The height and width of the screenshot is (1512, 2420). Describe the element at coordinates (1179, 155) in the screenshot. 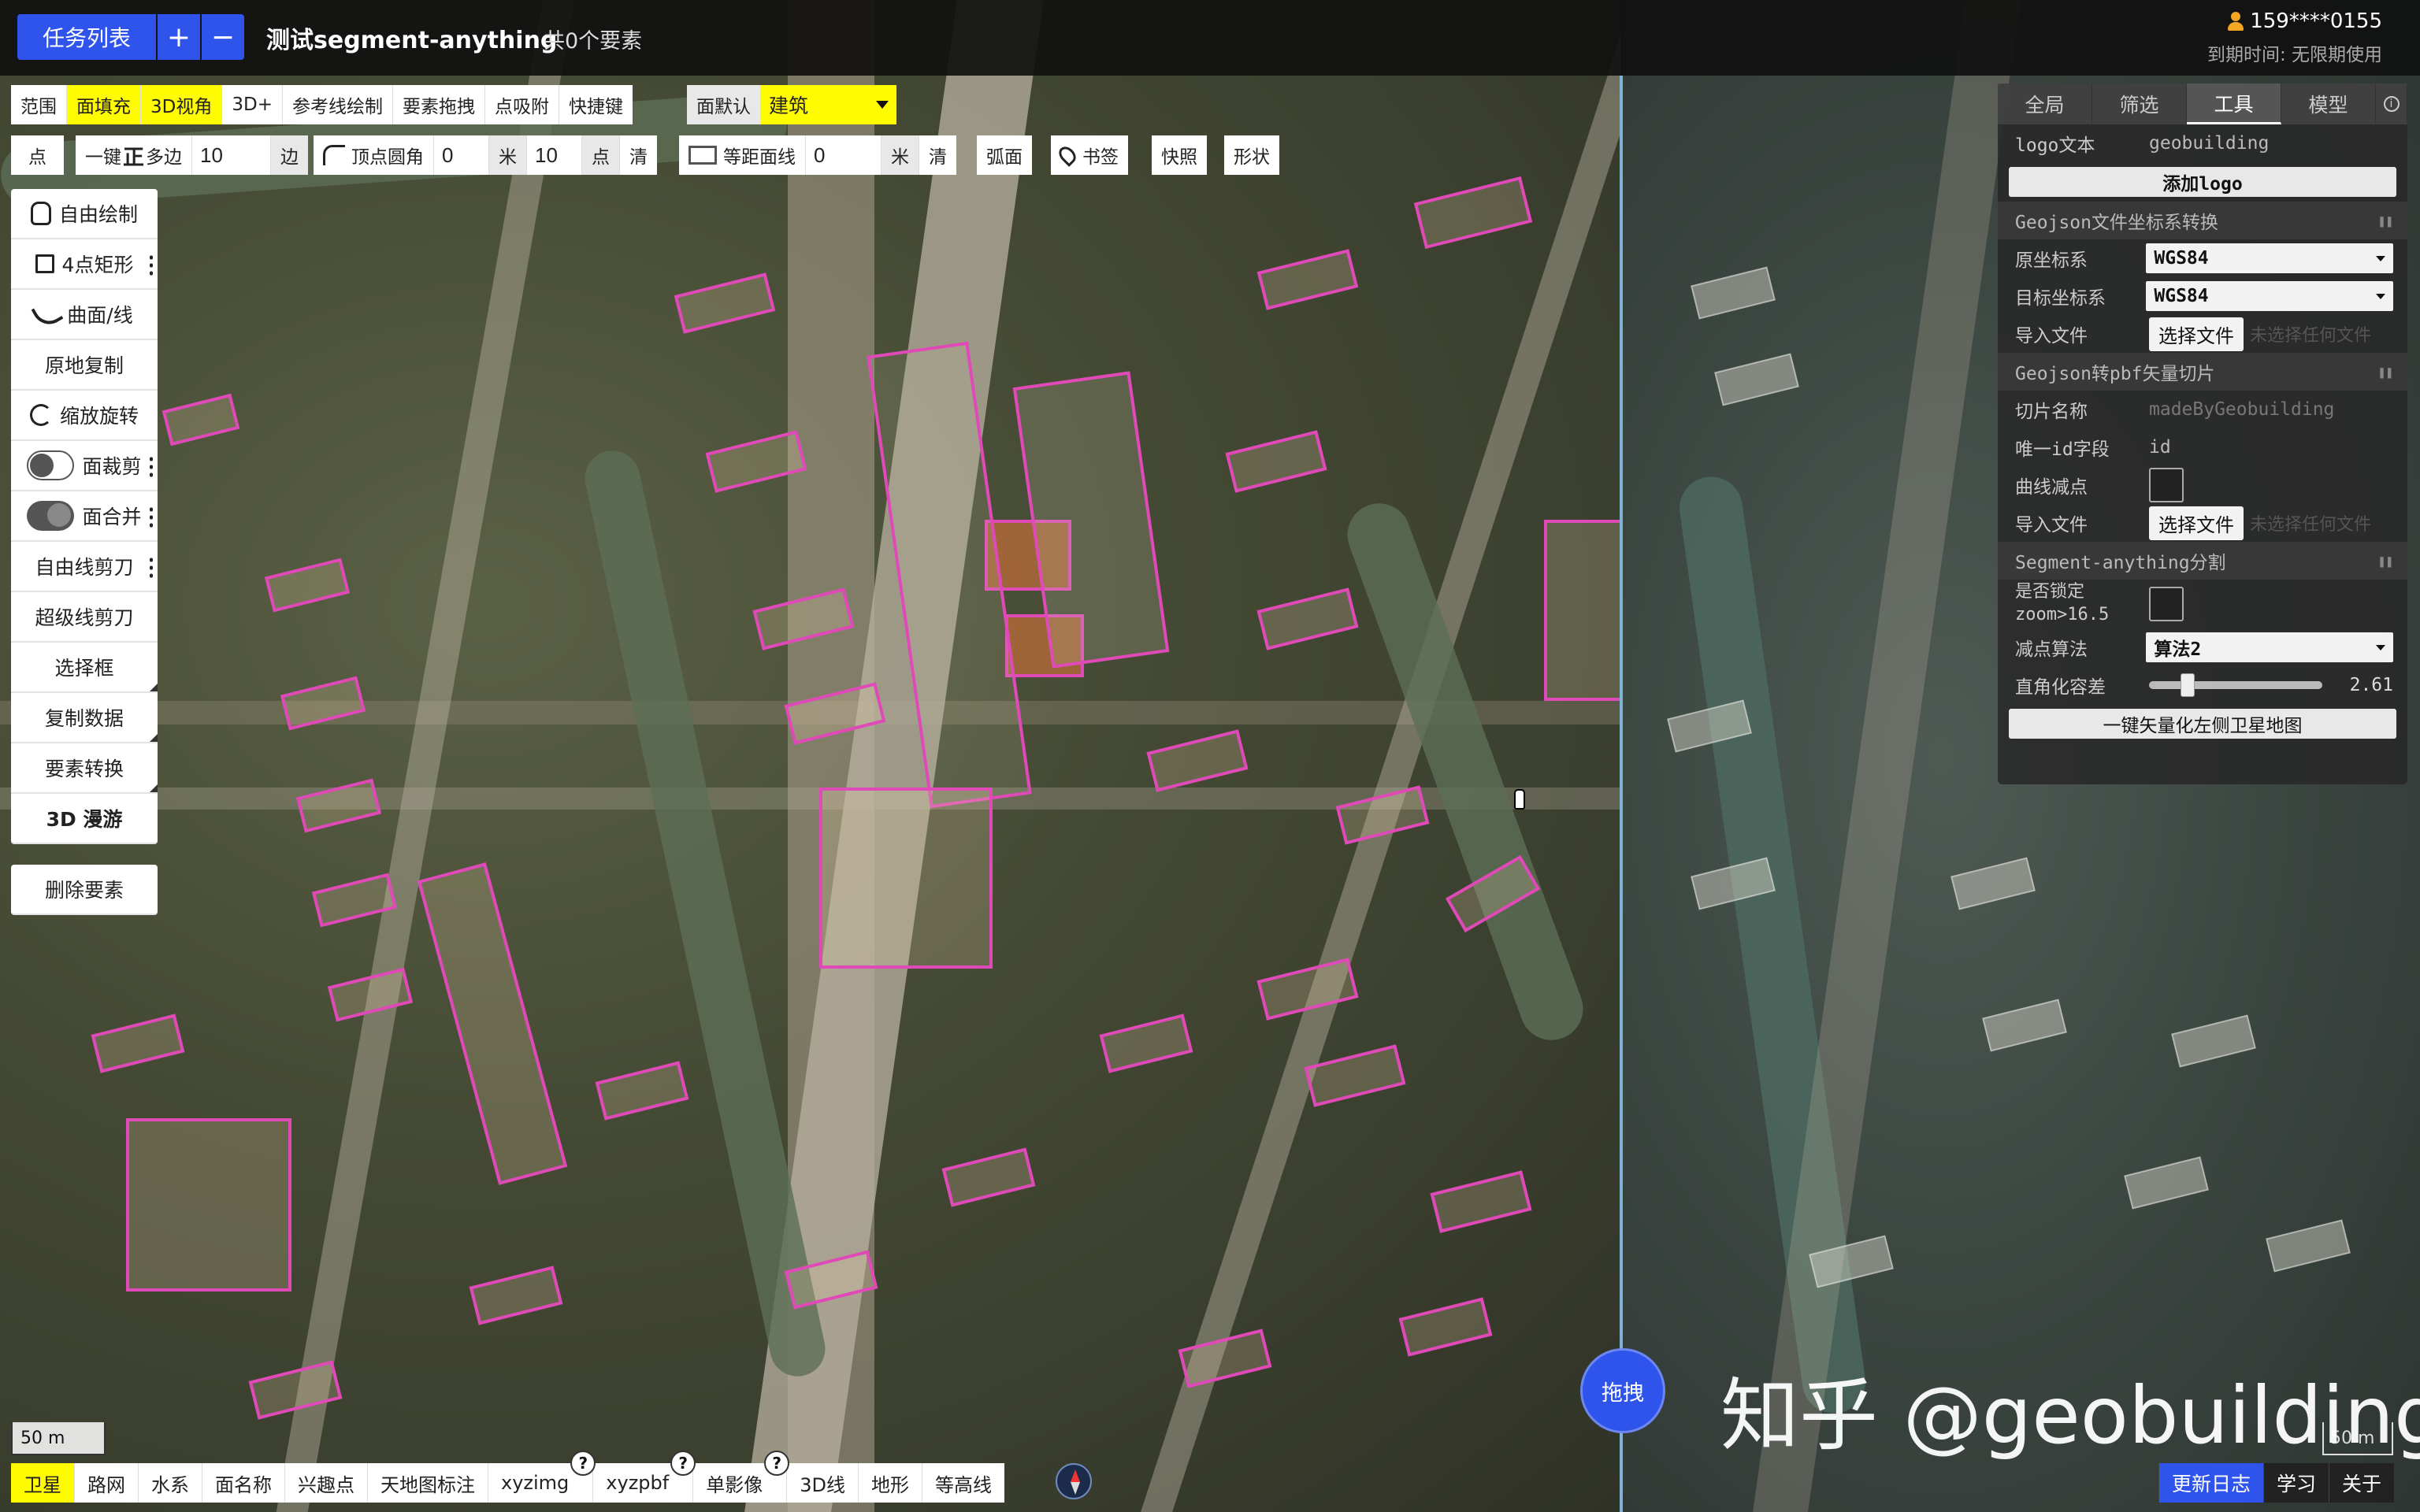

I see `snapshot-button: 快照` at that location.